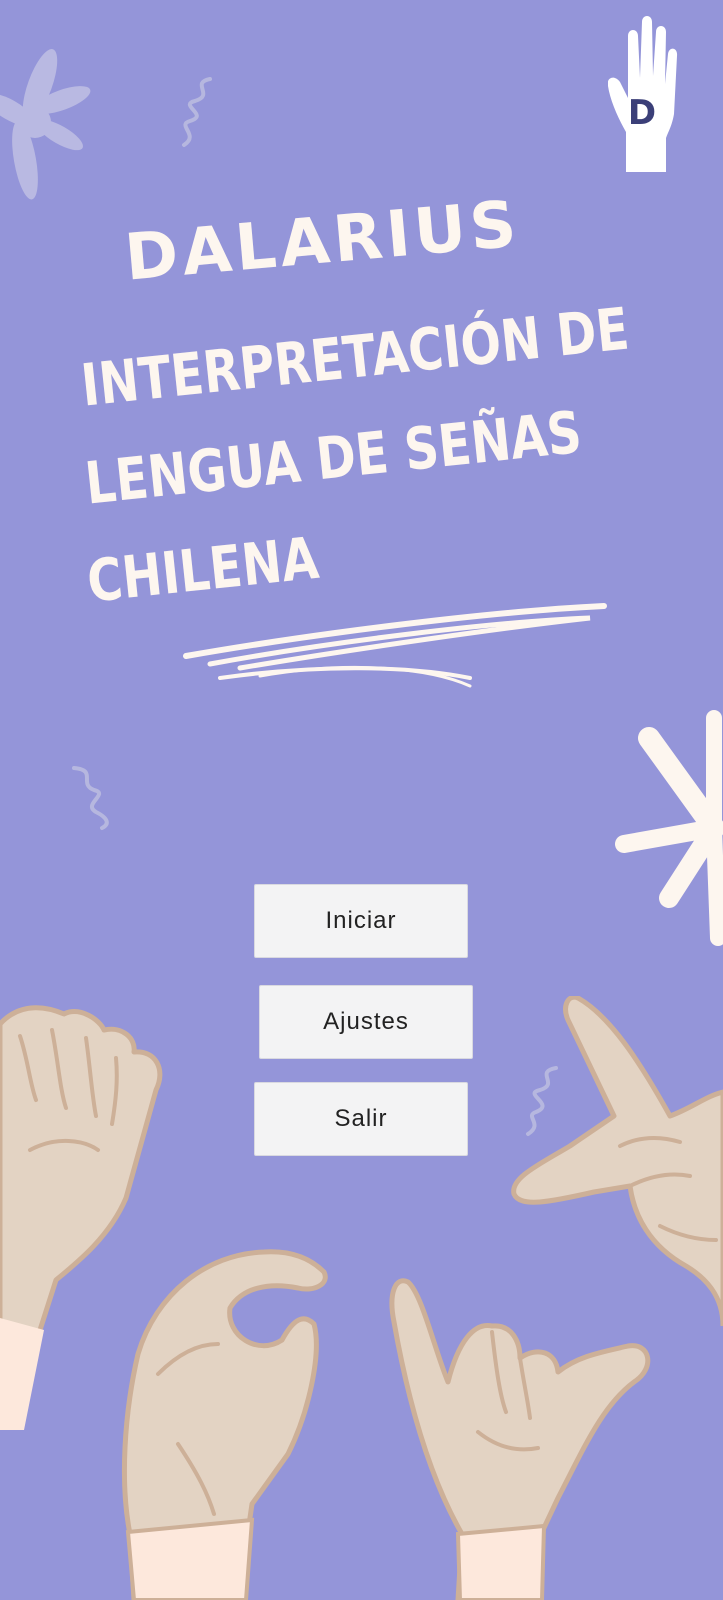 This screenshot has height=1600, width=723. What do you see at coordinates (323, 241) in the screenshot?
I see `app-brand-title: DALARIUS` at bounding box center [323, 241].